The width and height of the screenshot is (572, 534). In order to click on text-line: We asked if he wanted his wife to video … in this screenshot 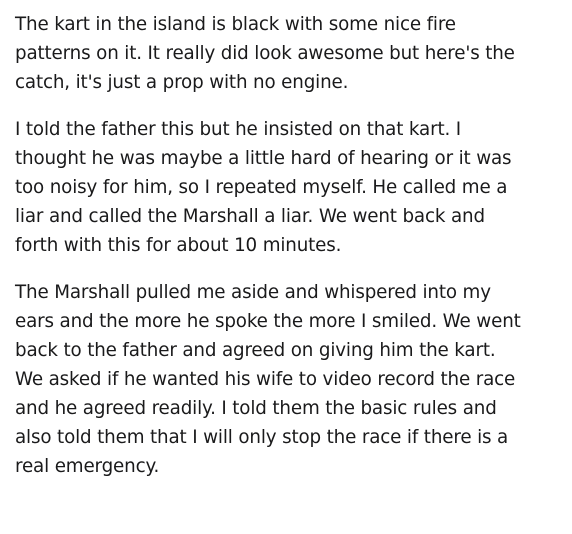, I will do `click(265, 379)`.